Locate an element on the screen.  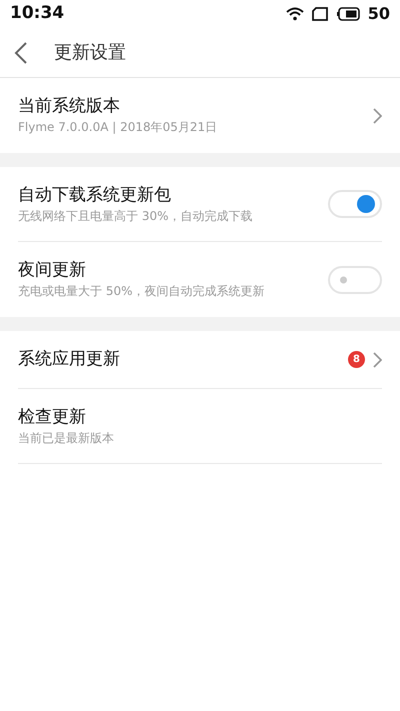
setting-title: 自动下载系统更新包 is located at coordinates (135, 195).